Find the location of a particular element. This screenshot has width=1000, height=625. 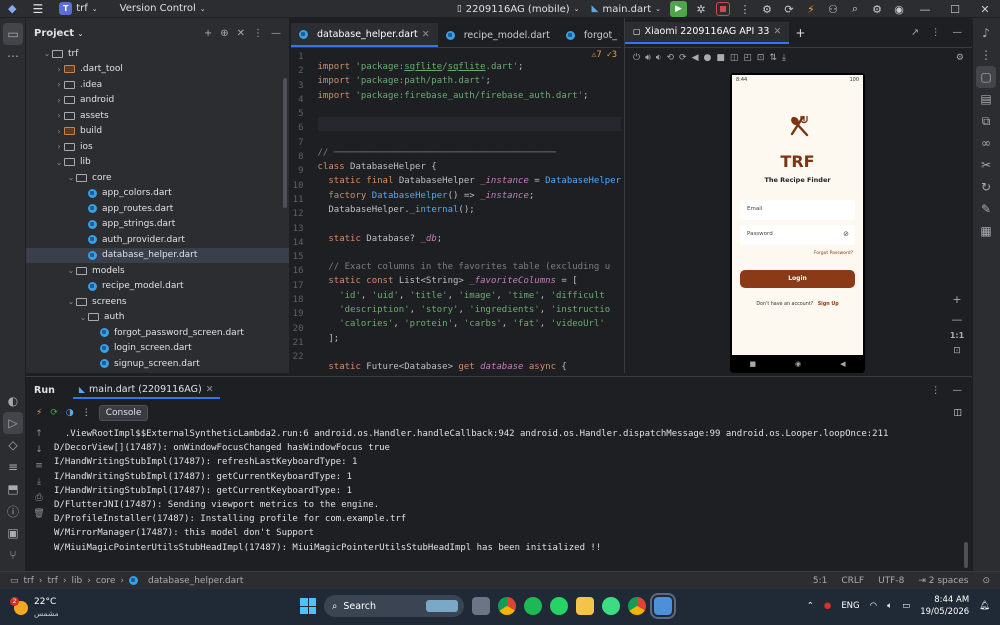

volume-icon: 🔈︎ is located at coordinates (889, 606).